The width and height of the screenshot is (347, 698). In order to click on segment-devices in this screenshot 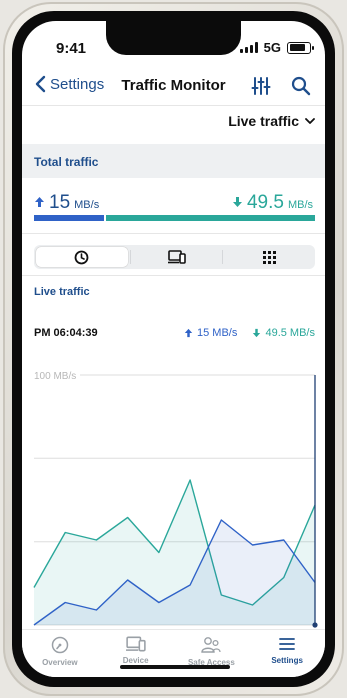, I will do `click(177, 257)`.